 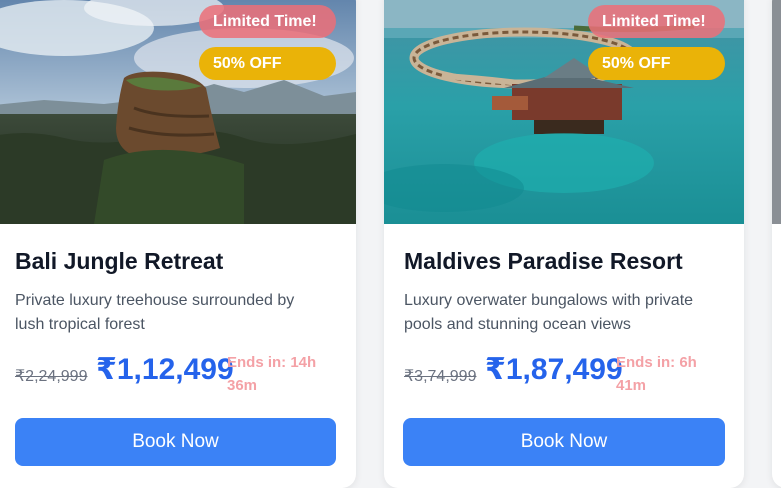 I want to click on deal-card-partial, so click(x=776, y=244).